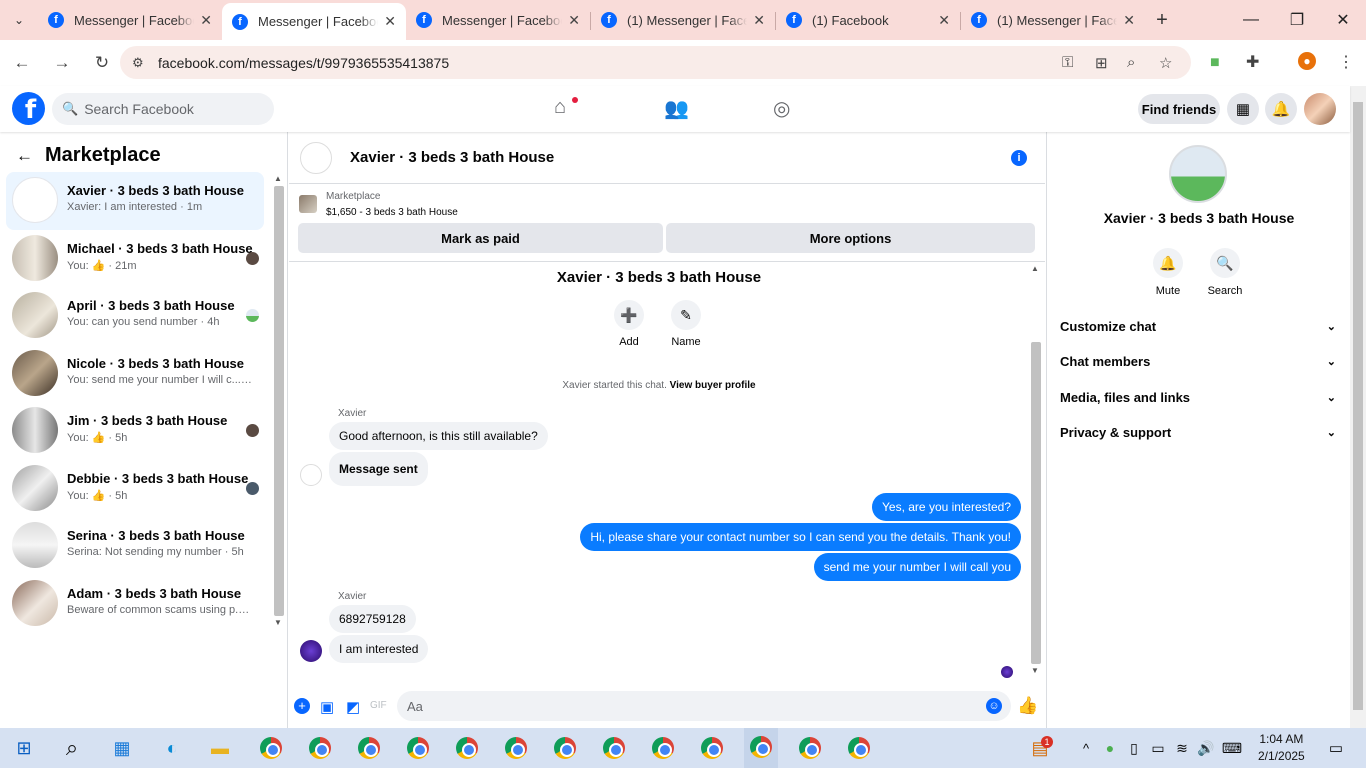 The width and height of the screenshot is (1366, 768). Describe the element at coordinates (220, 748) in the screenshot. I see `file-explorer-icon: ▬` at that location.